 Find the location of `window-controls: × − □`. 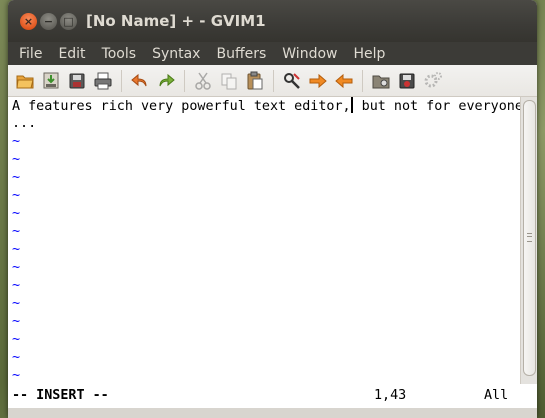

window-controls: × − □ is located at coordinates (48, 21).